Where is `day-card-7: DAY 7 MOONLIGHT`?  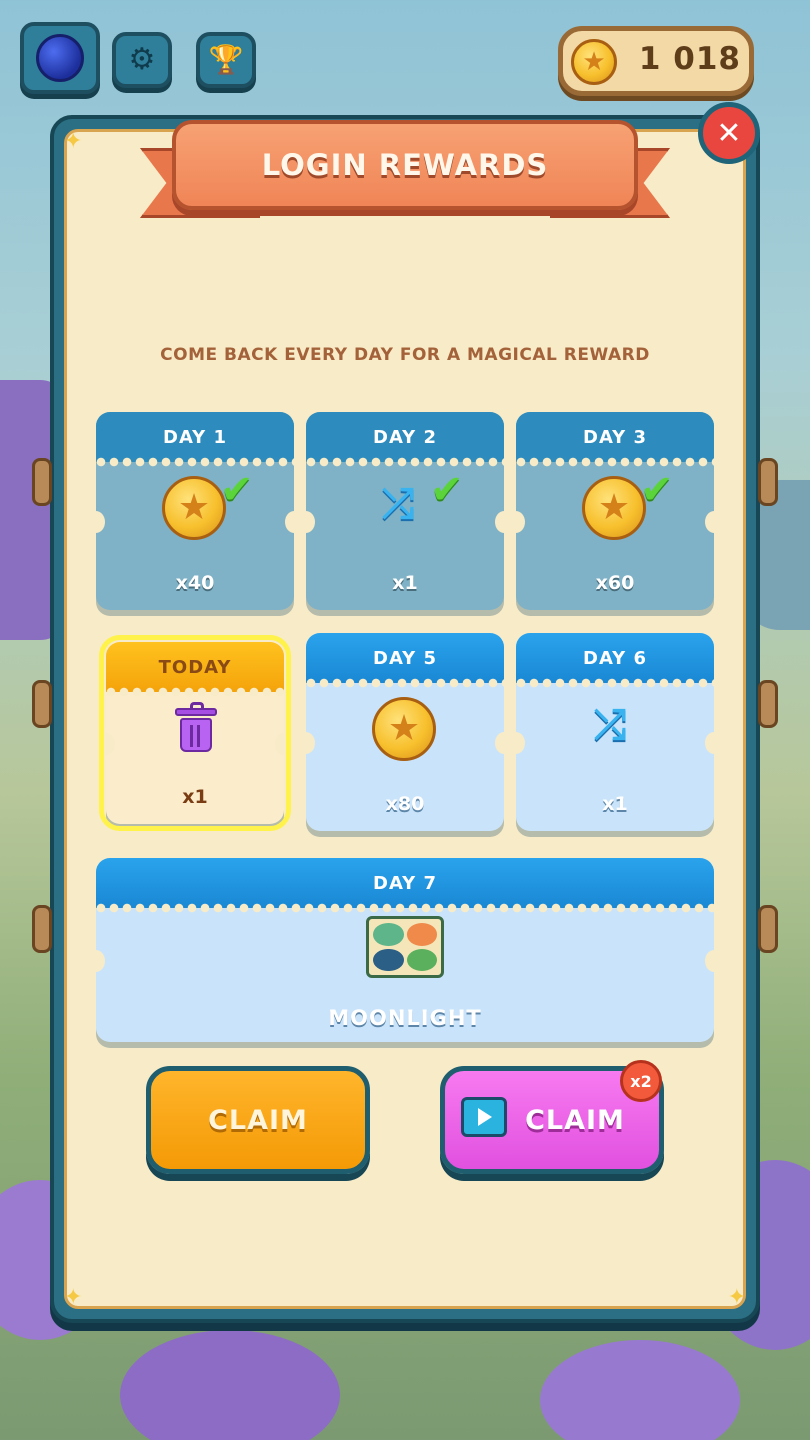
day-card-7: DAY 7 MOONLIGHT is located at coordinates (405, 950).